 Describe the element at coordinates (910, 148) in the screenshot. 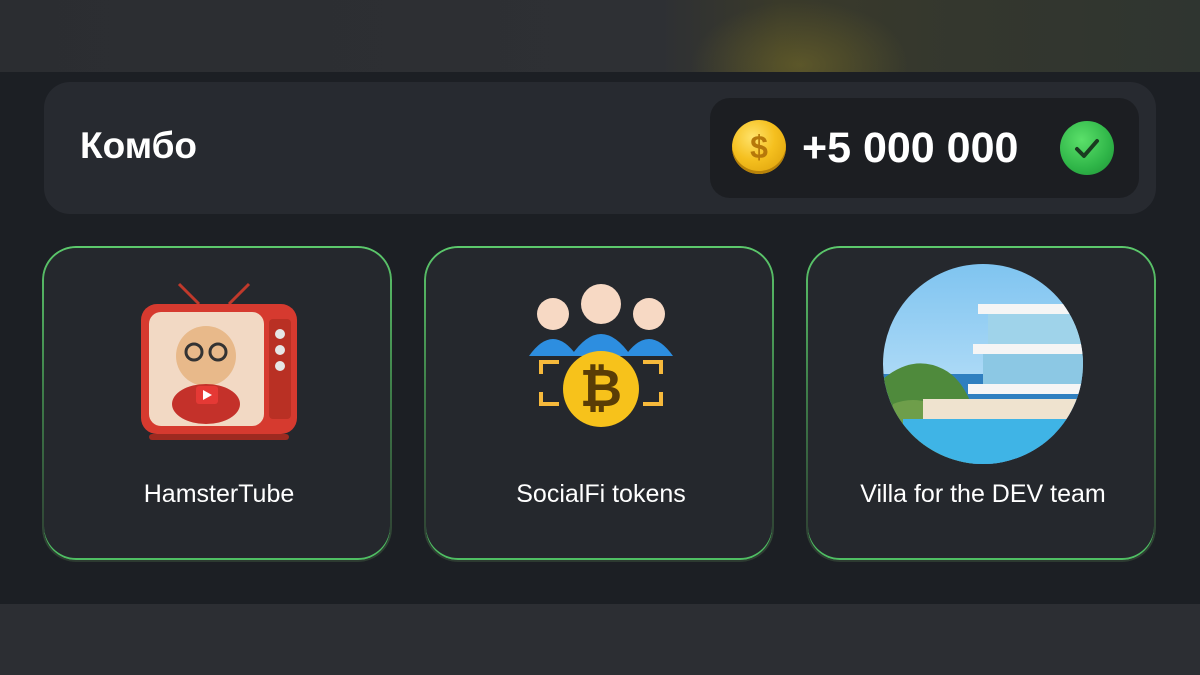

I see `reward-amount: +5 000 000` at that location.